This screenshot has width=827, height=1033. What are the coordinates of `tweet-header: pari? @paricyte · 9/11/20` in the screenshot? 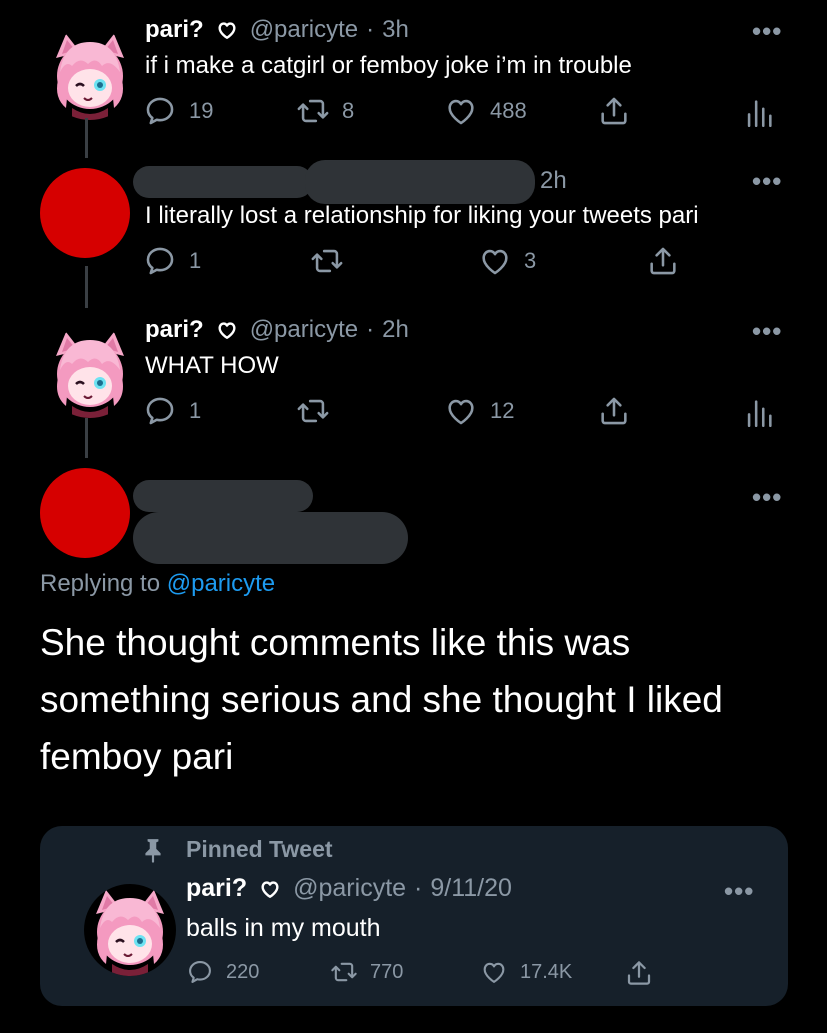 It's located at (349, 888).